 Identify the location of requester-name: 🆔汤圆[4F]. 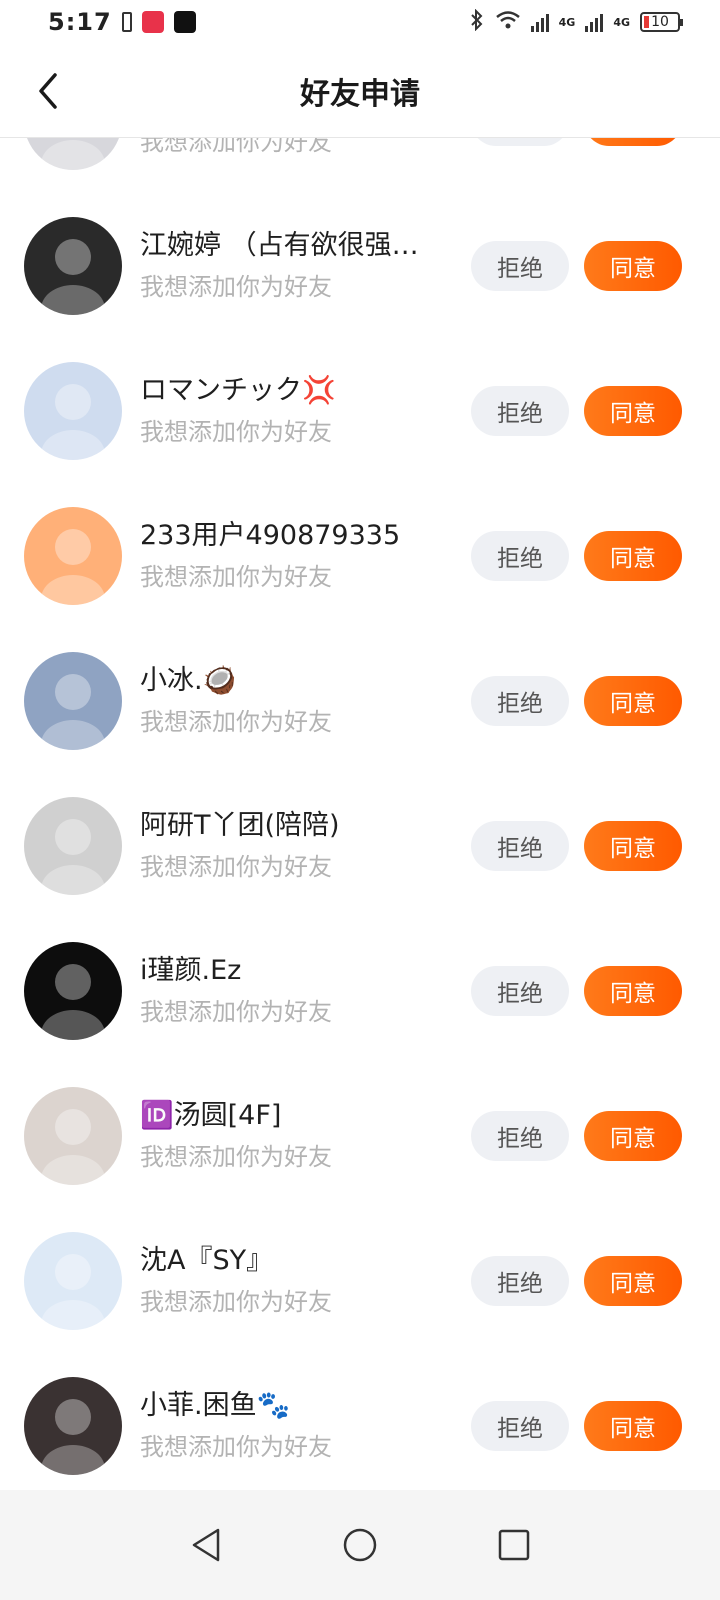
(211, 1115).